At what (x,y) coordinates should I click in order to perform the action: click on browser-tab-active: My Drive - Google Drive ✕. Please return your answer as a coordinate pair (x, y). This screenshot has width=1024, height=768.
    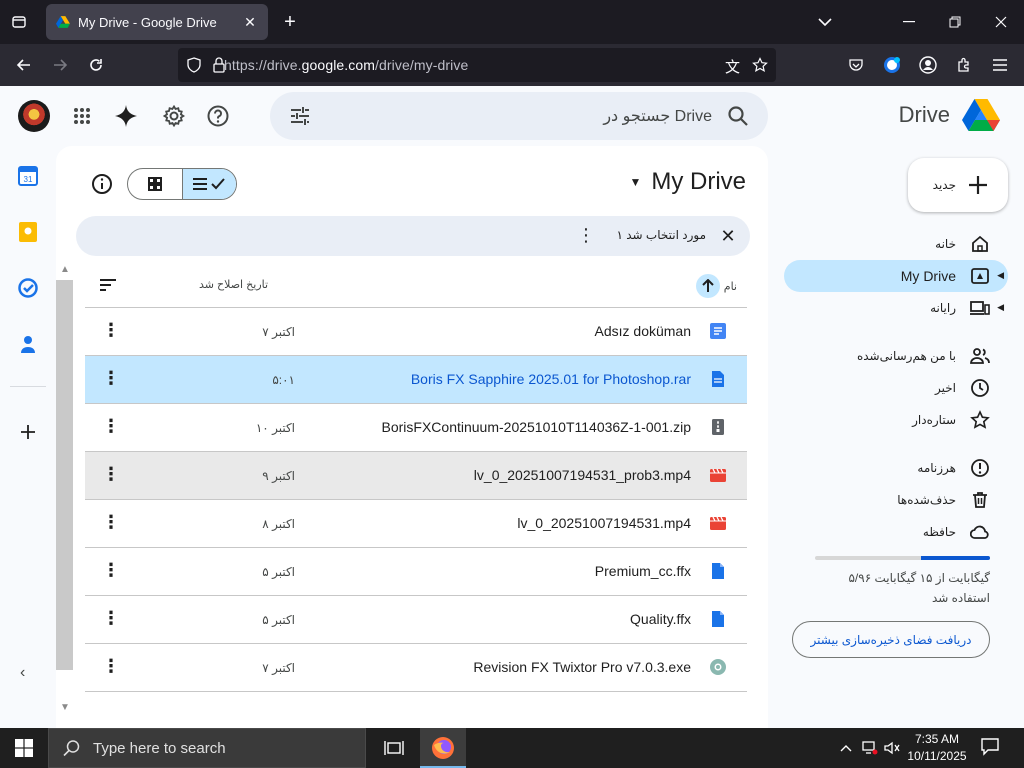
    Looking at the image, I should click on (157, 22).